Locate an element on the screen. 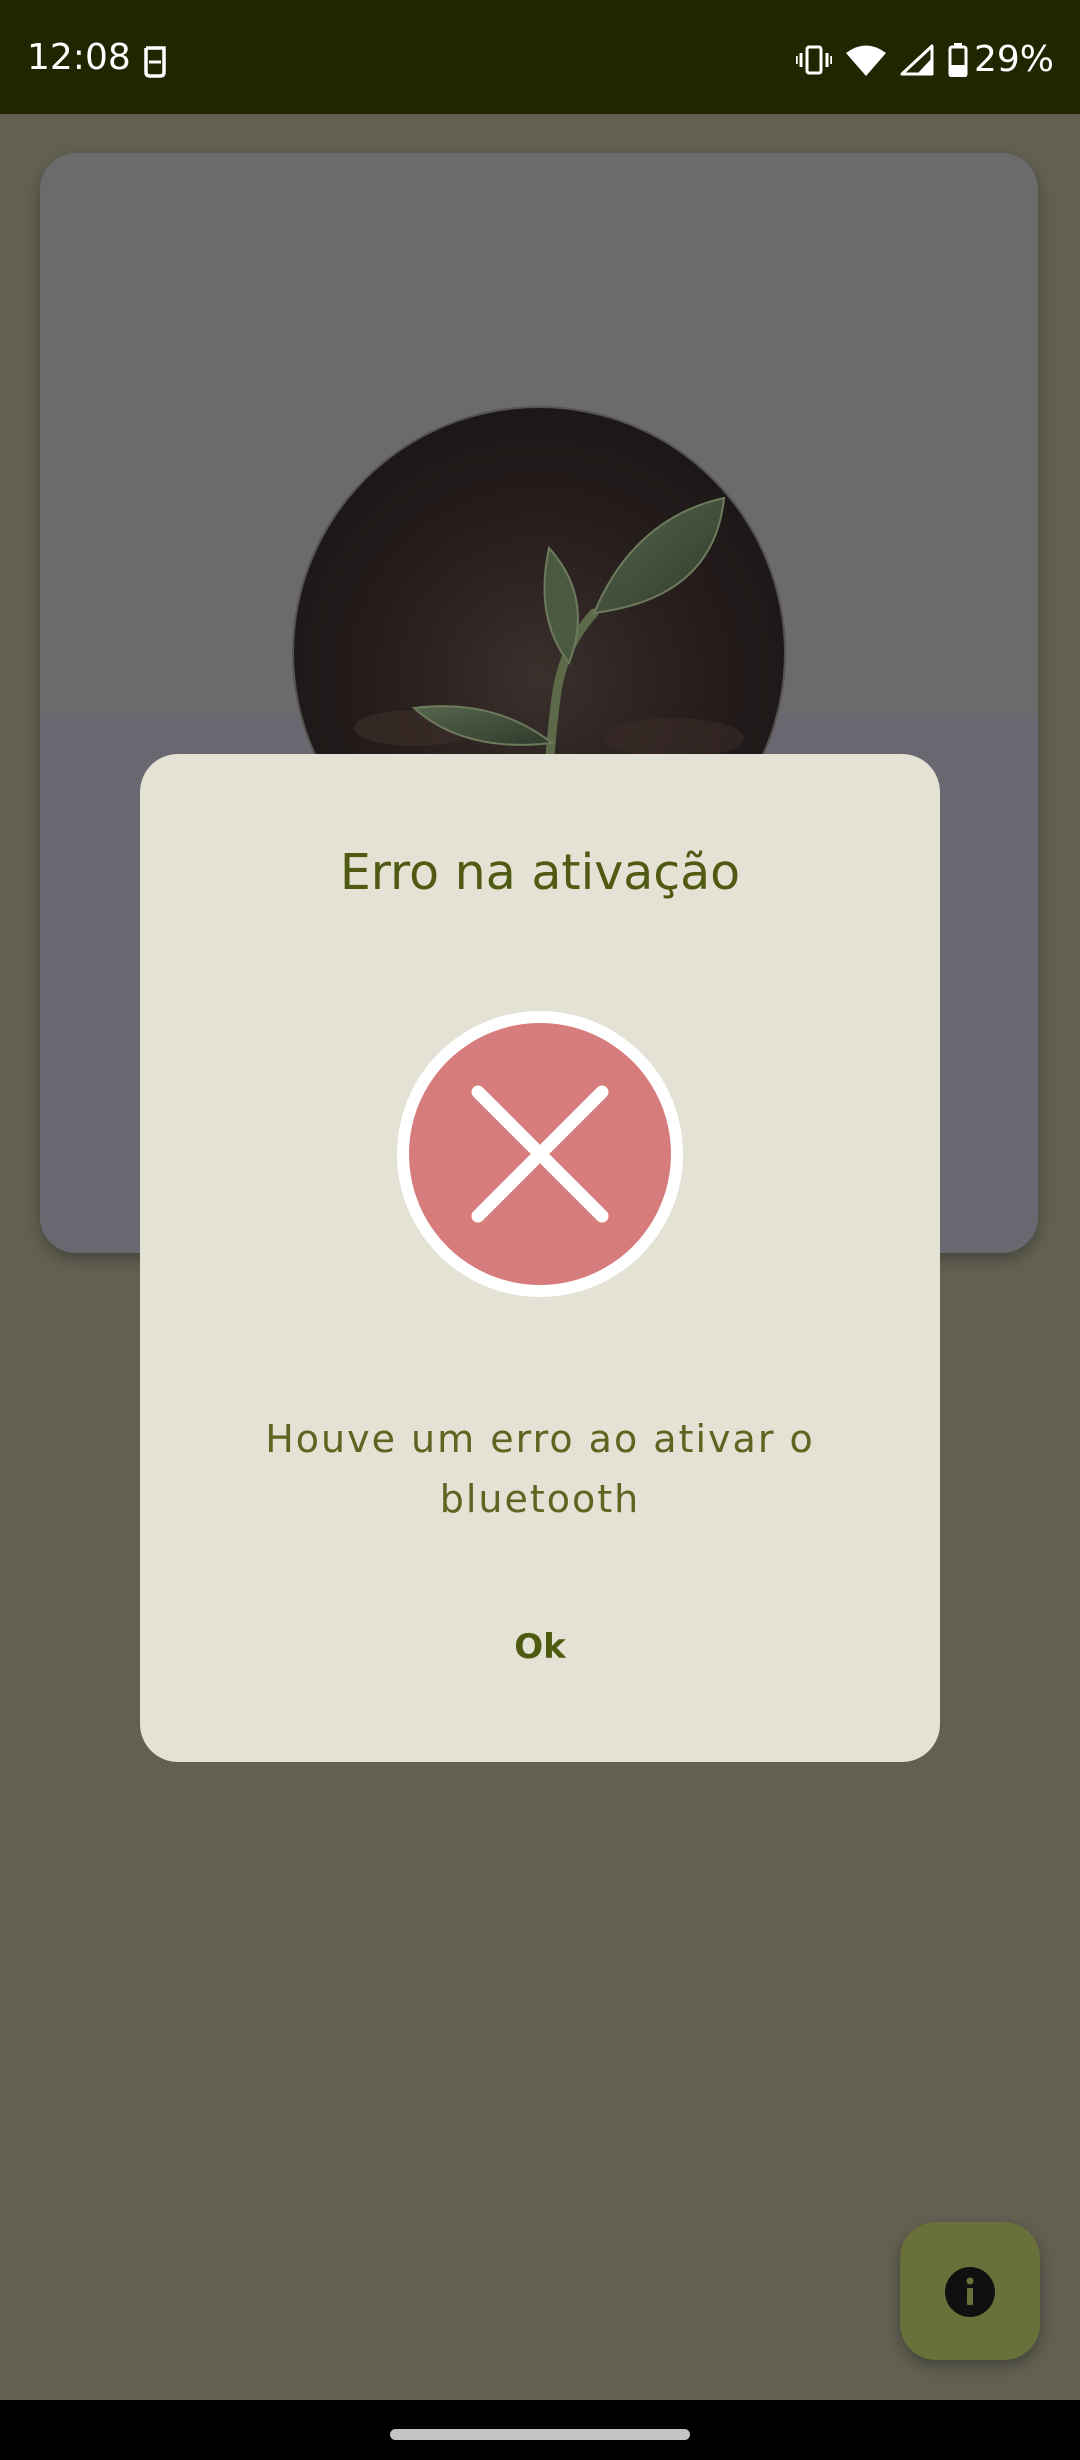 The height and width of the screenshot is (2460, 1080). signal-icon is located at coordinates (917, 60).